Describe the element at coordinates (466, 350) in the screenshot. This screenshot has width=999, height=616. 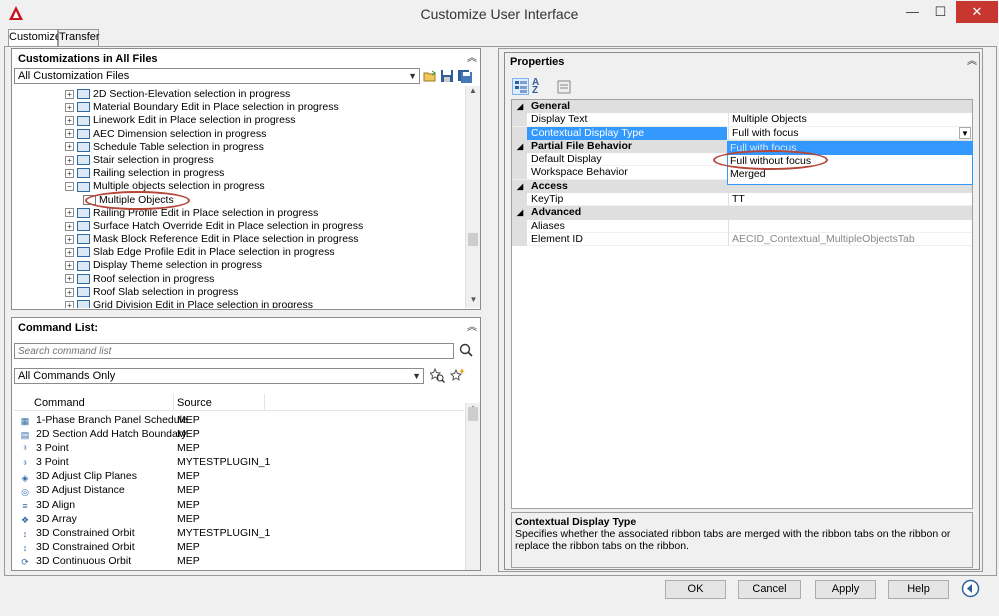
I see `search-icon` at that location.